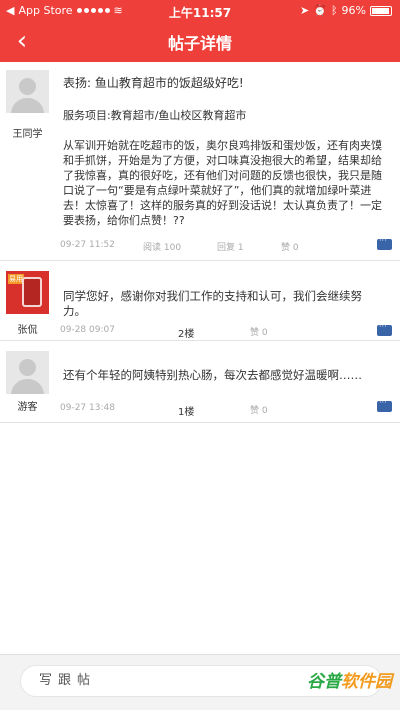  Describe the element at coordinates (200, 682) in the screenshot. I see `reply-bar: 写跟帖 谷普软件园` at that location.